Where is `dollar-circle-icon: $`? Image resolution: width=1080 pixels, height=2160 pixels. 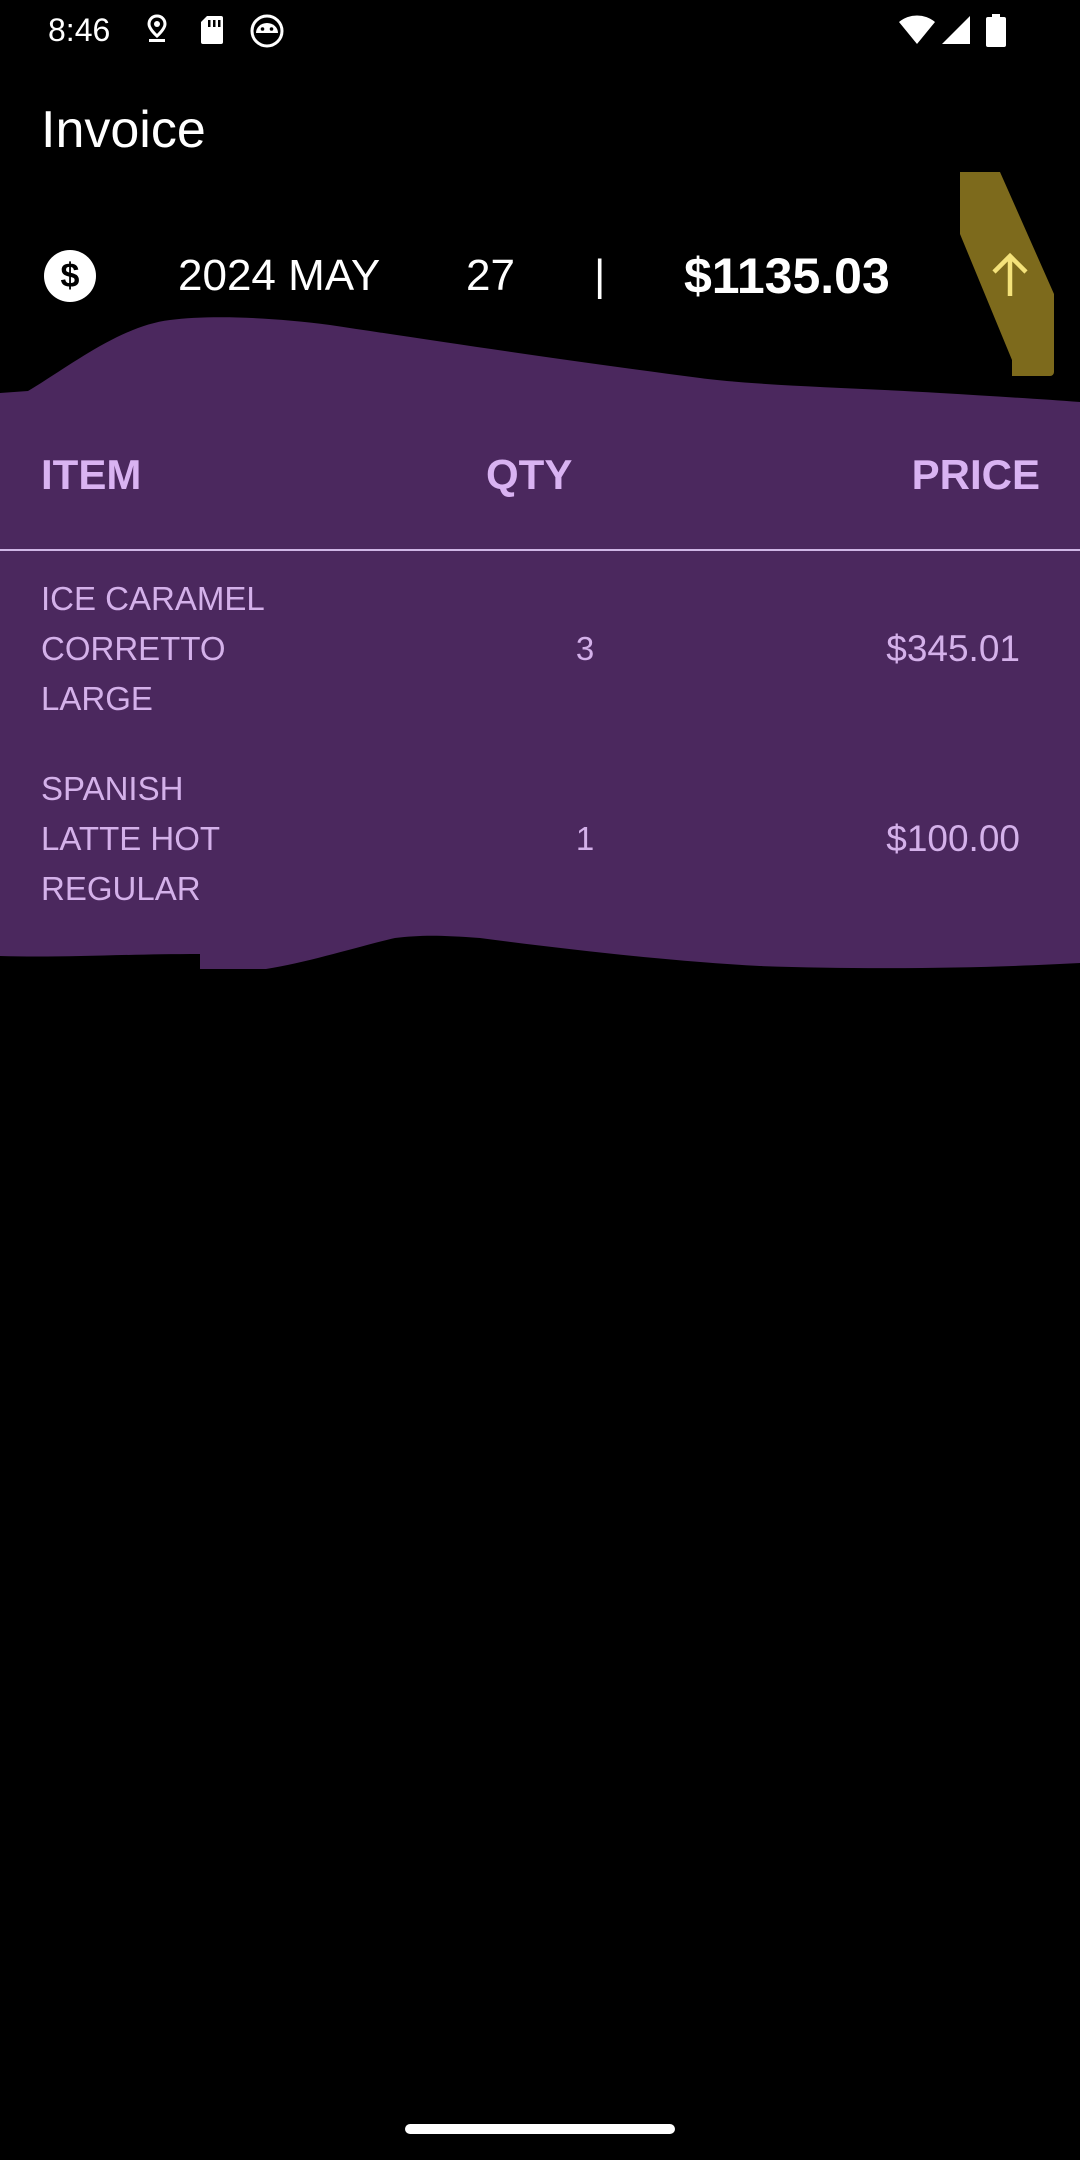 dollar-circle-icon: $ is located at coordinates (70, 276).